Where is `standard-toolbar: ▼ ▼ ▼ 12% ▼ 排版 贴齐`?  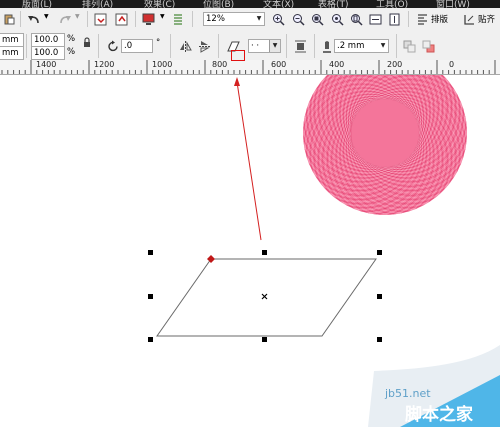 standard-toolbar: ▼ ▼ ▼ 12% ▼ 排版 贴齐 is located at coordinates (250, 20).